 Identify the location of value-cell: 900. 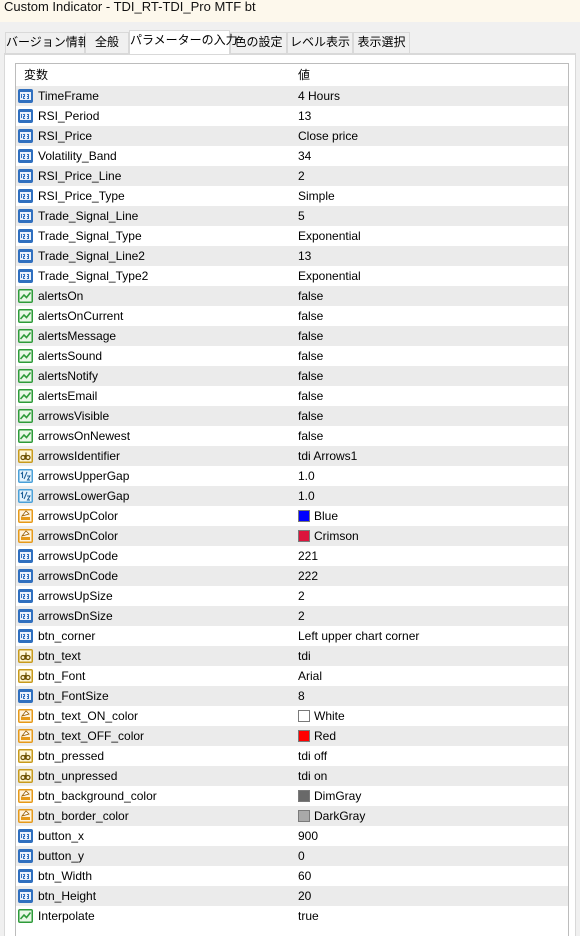
(430, 836).